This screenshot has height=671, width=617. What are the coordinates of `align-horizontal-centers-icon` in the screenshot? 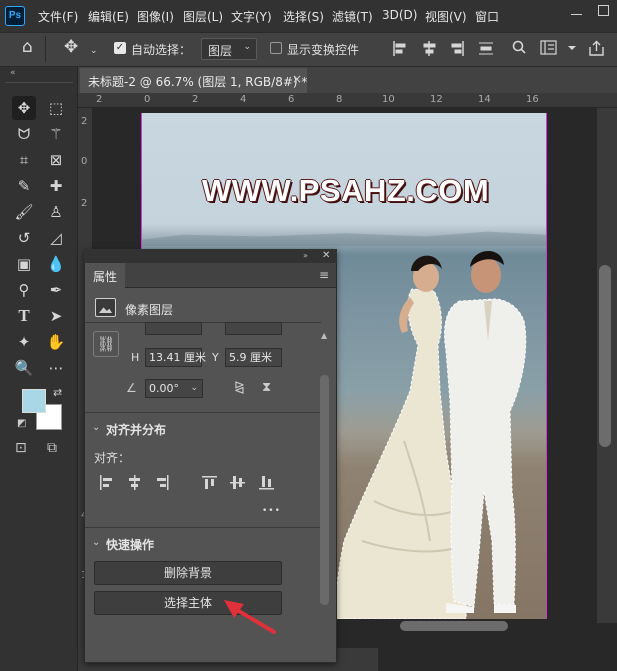 It's located at (429, 48).